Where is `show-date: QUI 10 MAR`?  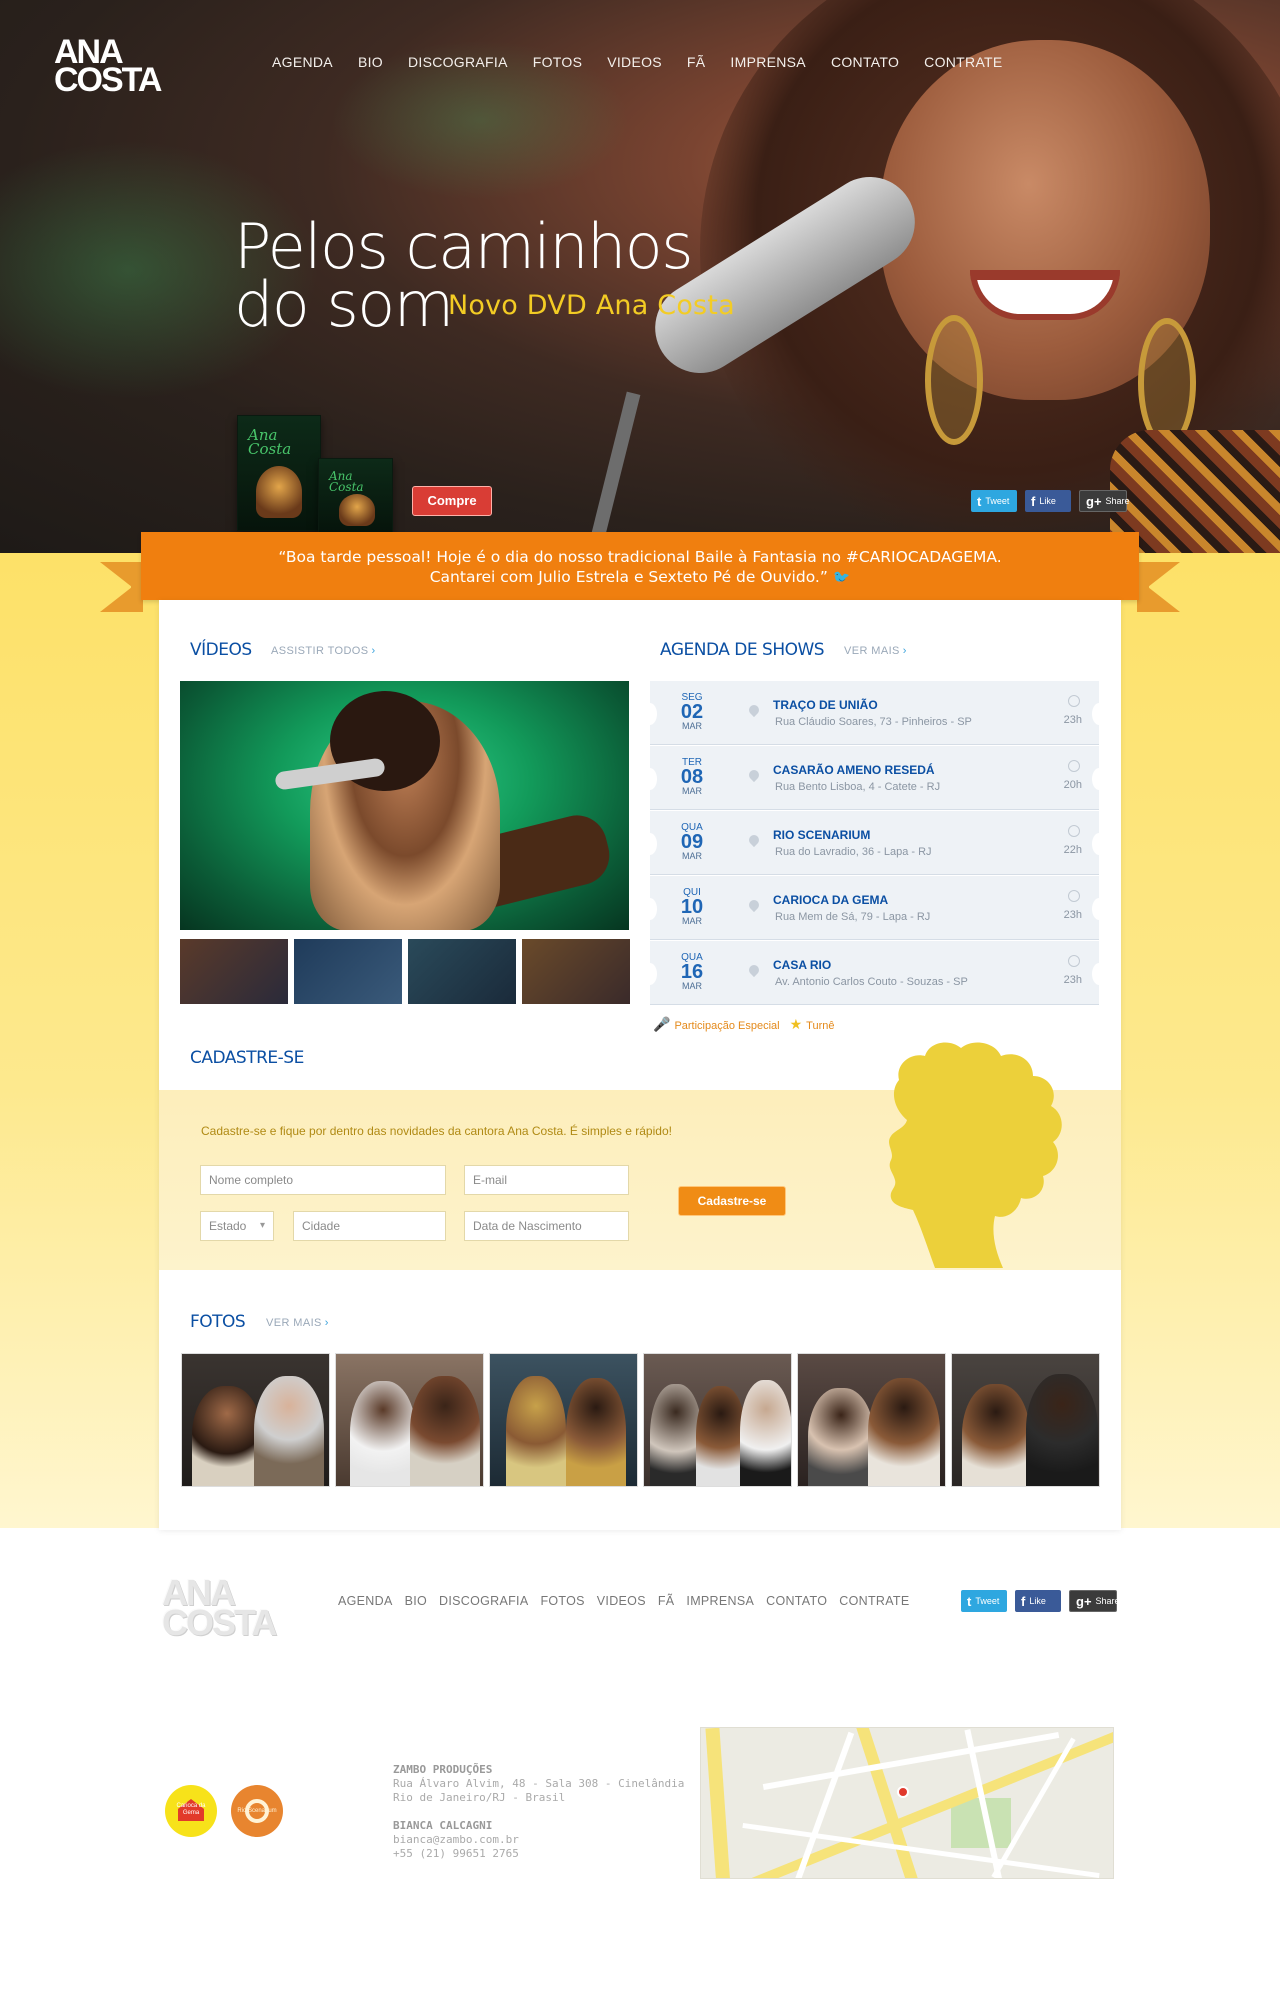
show-date: QUI 10 MAR is located at coordinates (692, 907).